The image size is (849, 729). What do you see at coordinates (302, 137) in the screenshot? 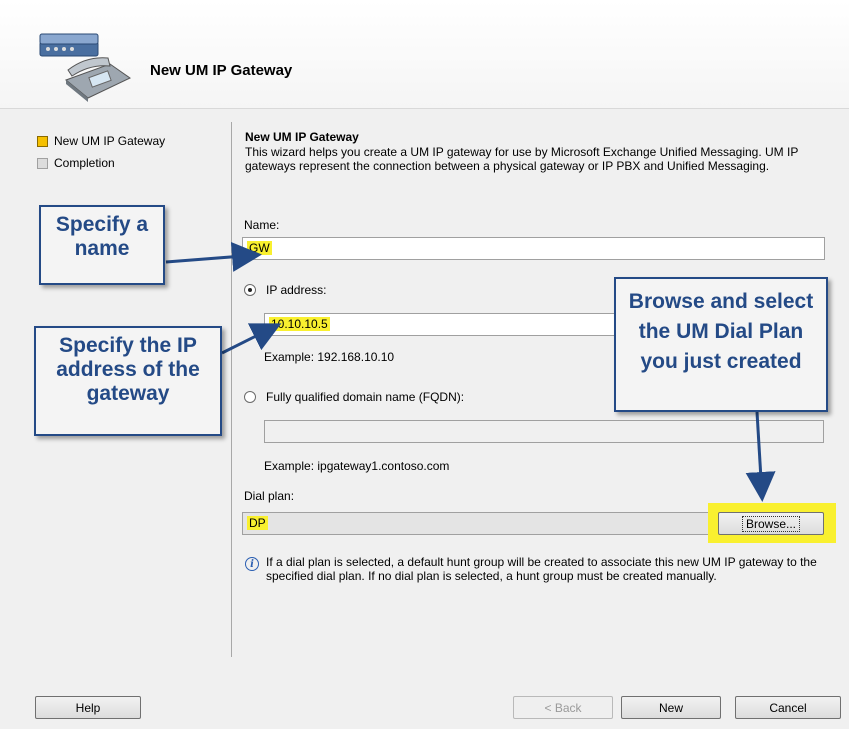
I see `page-heading: New UM IP Gateway` at bounding box center [302, 137].